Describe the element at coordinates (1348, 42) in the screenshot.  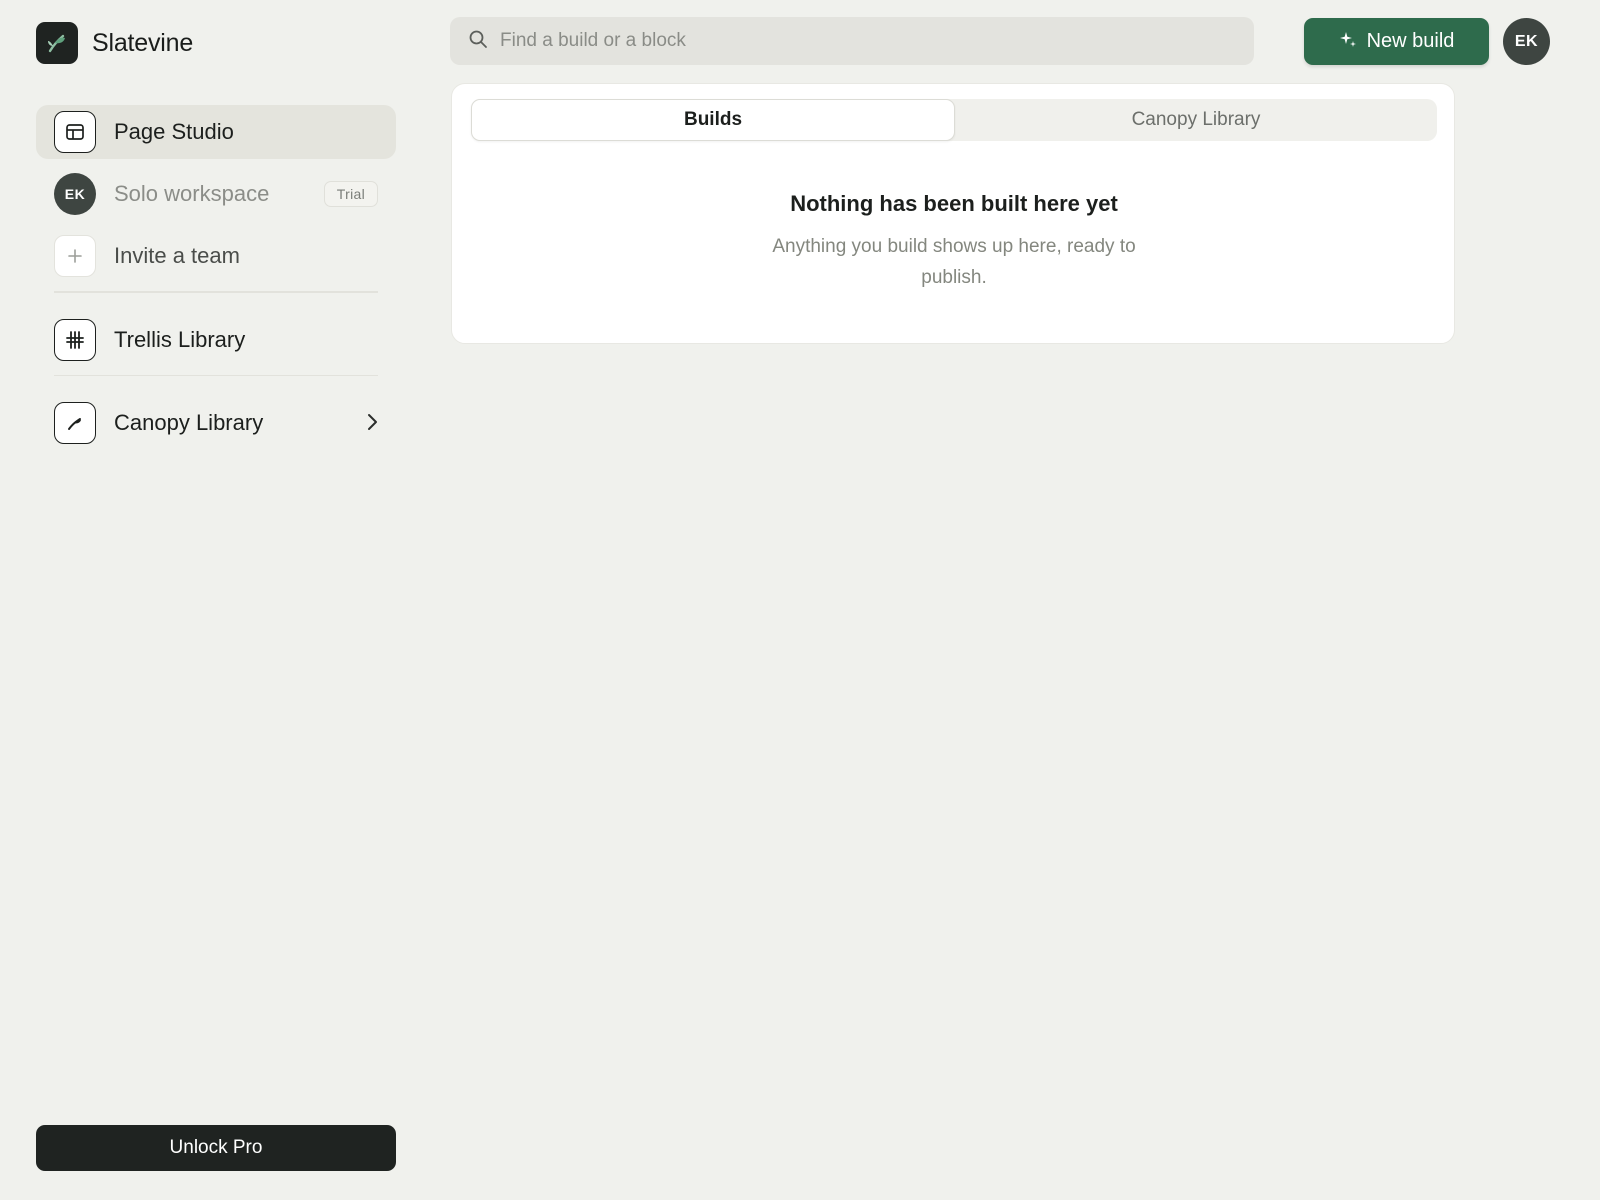
I see `sparkle-icon` at that location.